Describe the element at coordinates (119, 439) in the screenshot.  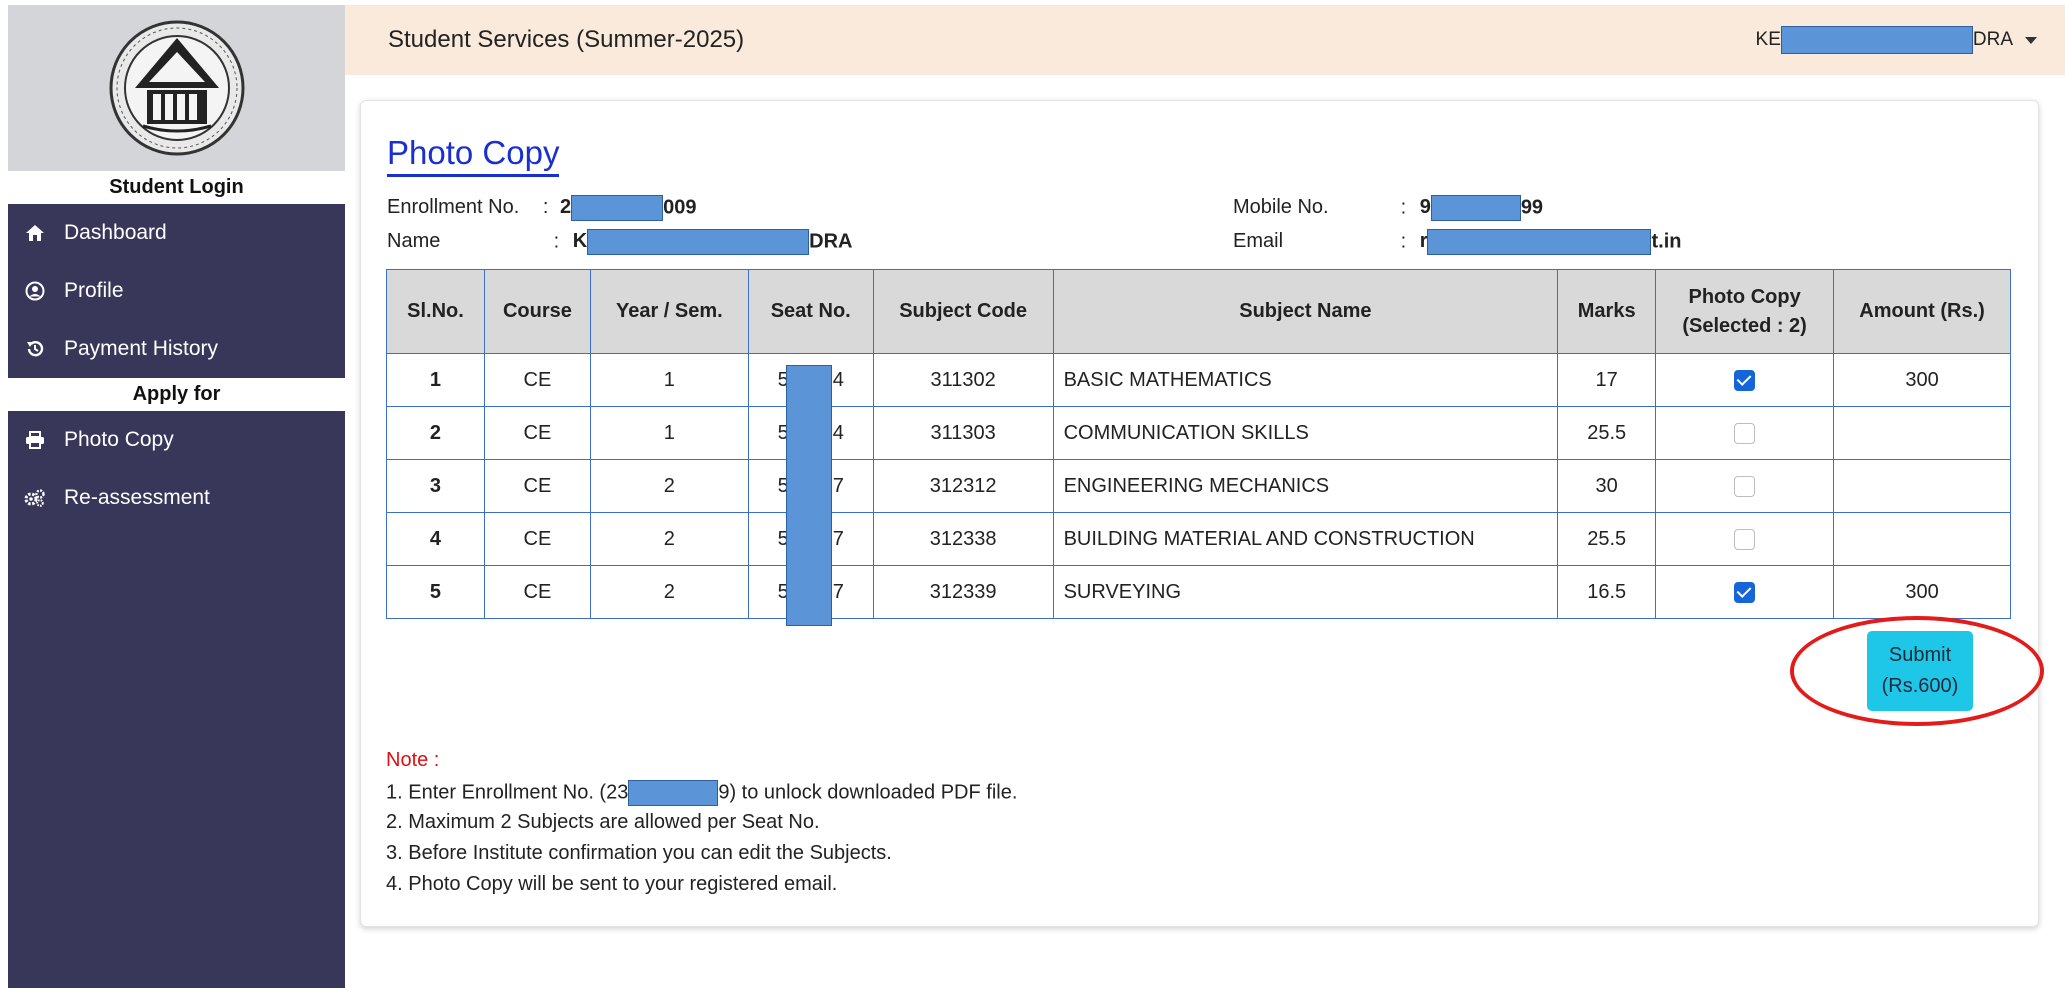
I see `sidebar-item-label: Photo Copy` at that location.